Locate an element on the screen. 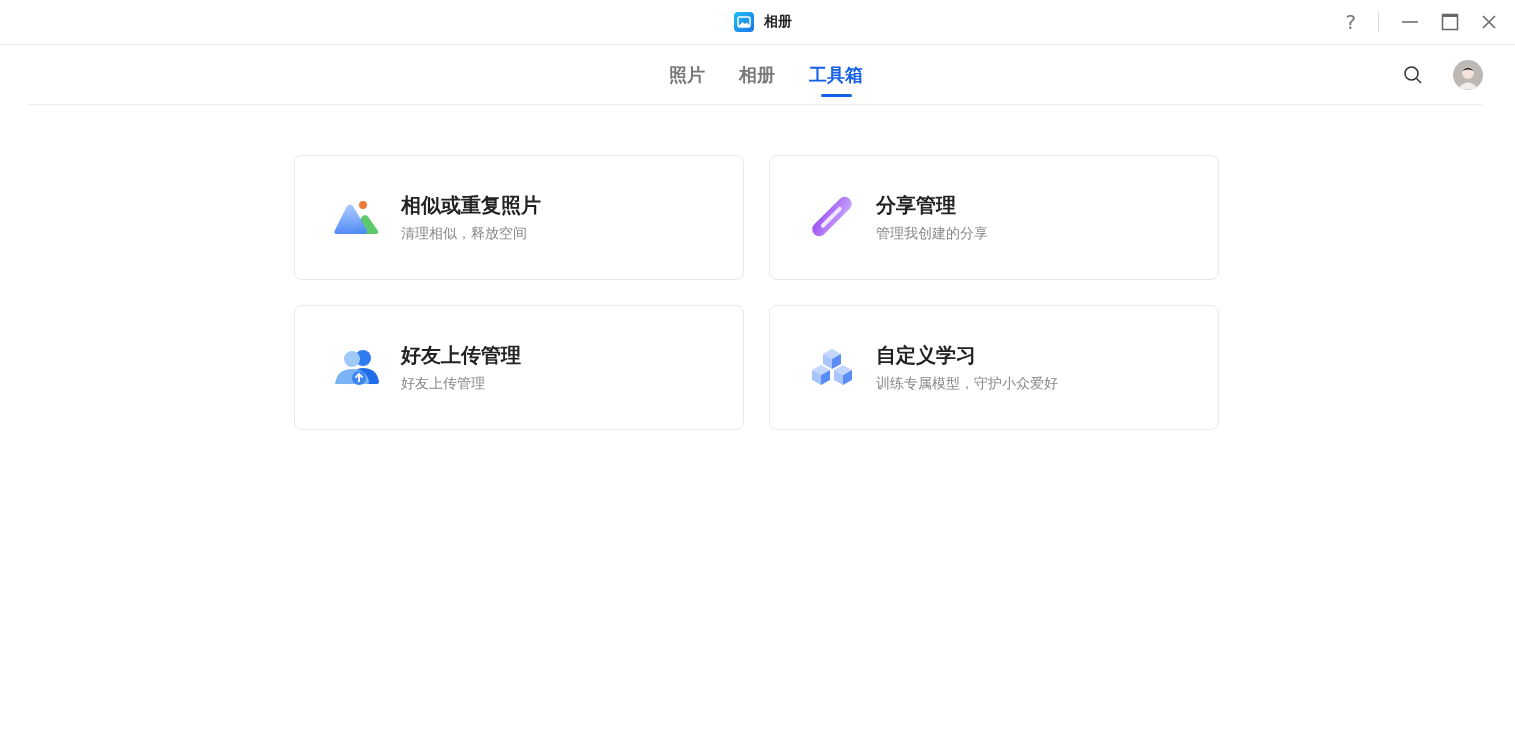 Image resolution: width=1515 pixels, height=737 pixels. tool-title: 好友上传管理 is located at coordinates (461, 355).